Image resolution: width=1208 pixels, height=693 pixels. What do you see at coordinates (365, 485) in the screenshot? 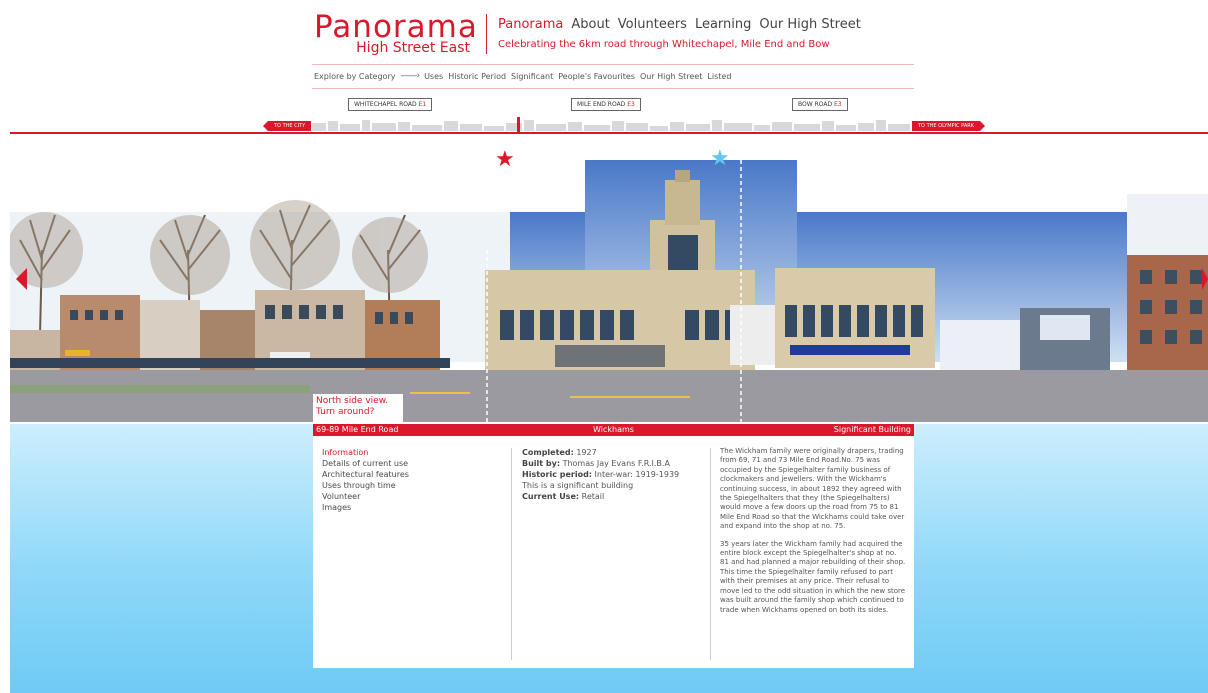
I see `menu-uses-through-time: Uses through time` at bounding box center [365, 485].